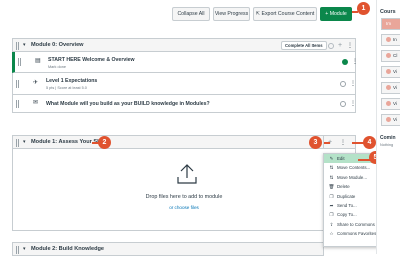 This screenshot has height=256, width=400. Describe the element at coordinates (184, 197) in the screenshot. I see `drop-zone-text: Drop files here to add to module` at that location.